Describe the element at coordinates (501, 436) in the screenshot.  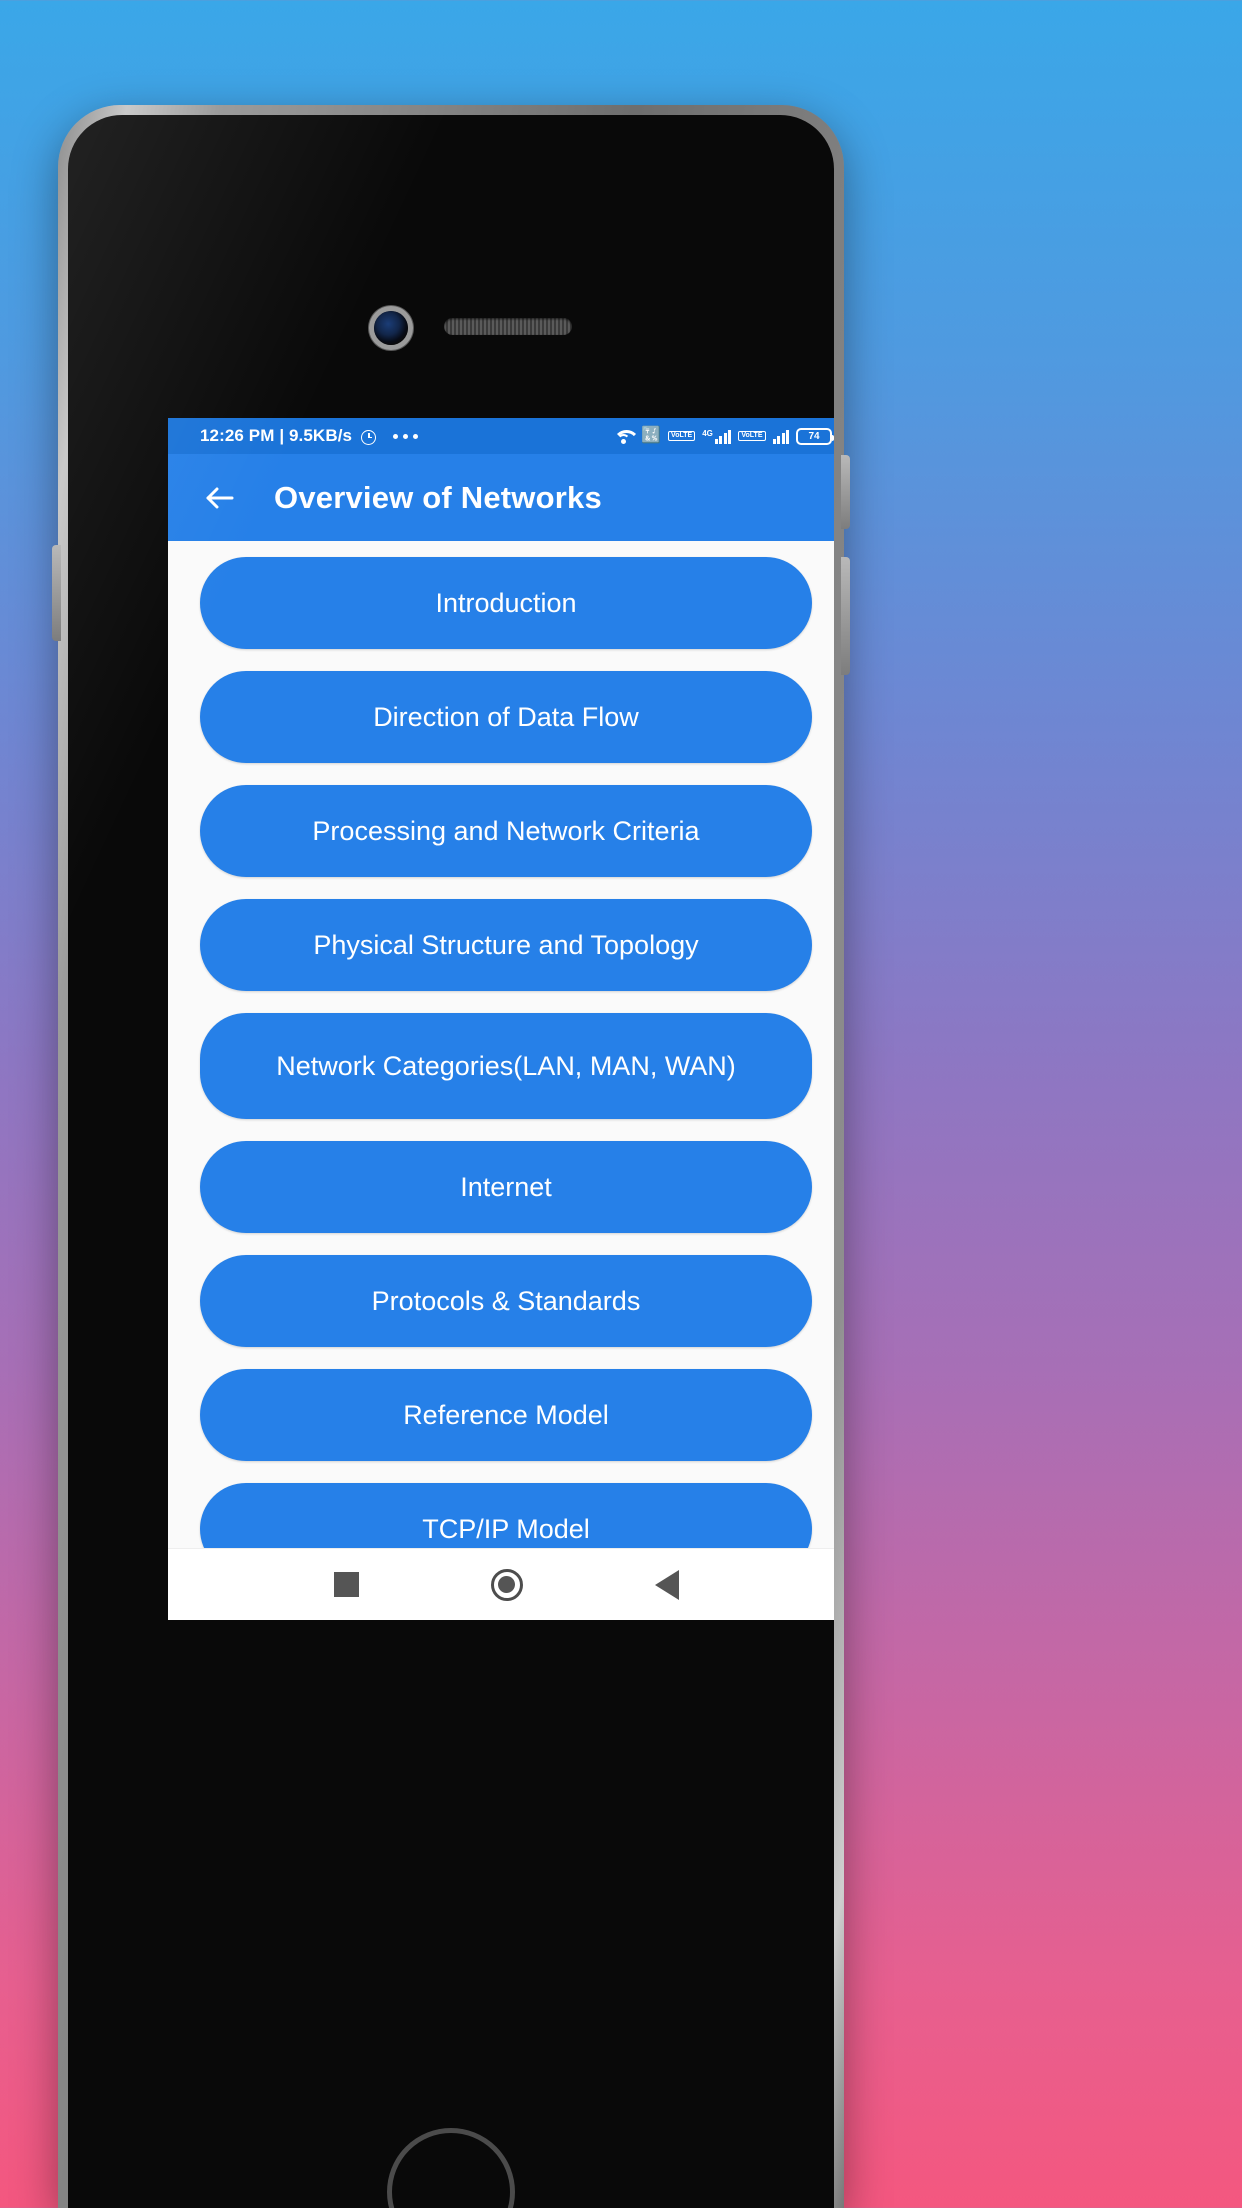
I see `status-bar: 12:26 PM | 9.5KB/s 🔣 VoLTE 4G VoLTE 74` at that location.